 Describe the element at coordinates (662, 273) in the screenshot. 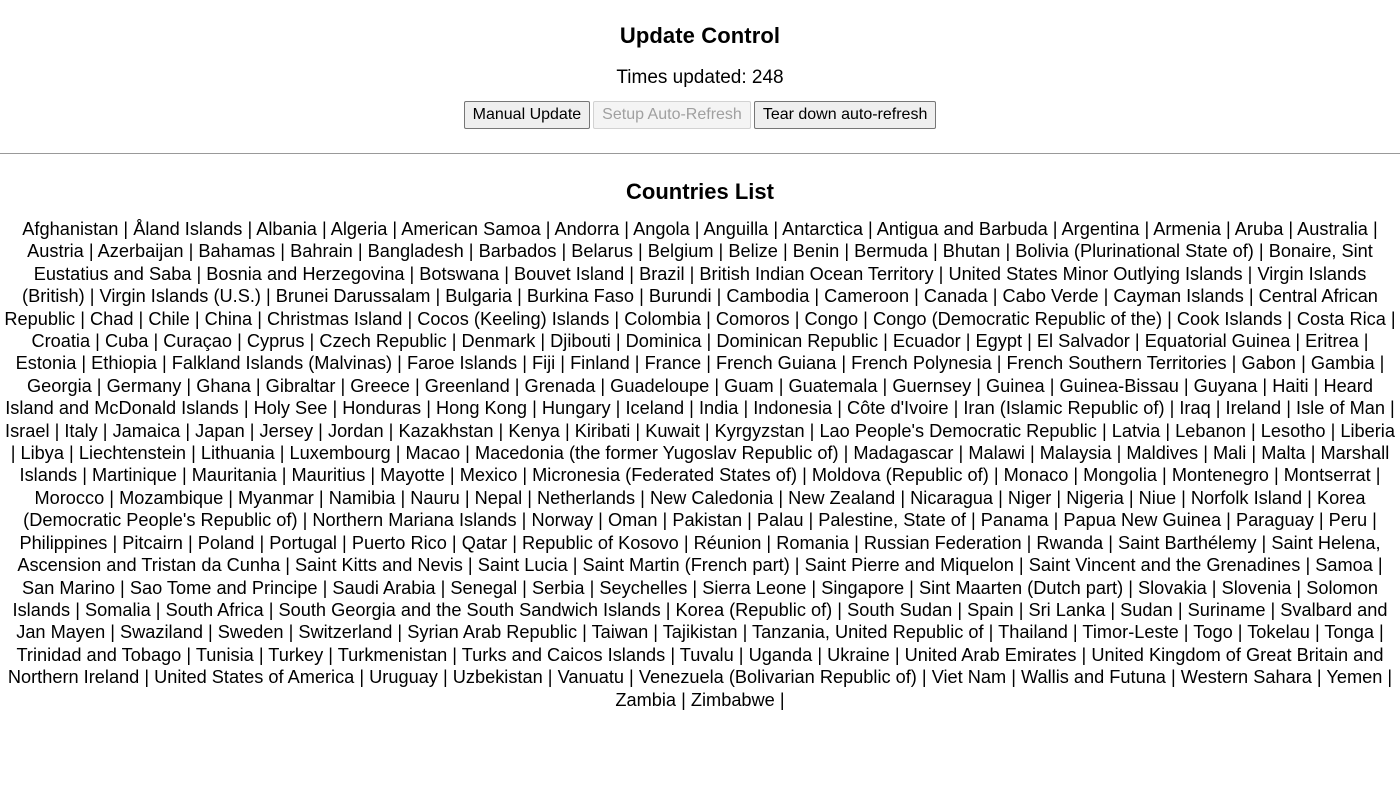

I see `country-item: Brazil` at that location.